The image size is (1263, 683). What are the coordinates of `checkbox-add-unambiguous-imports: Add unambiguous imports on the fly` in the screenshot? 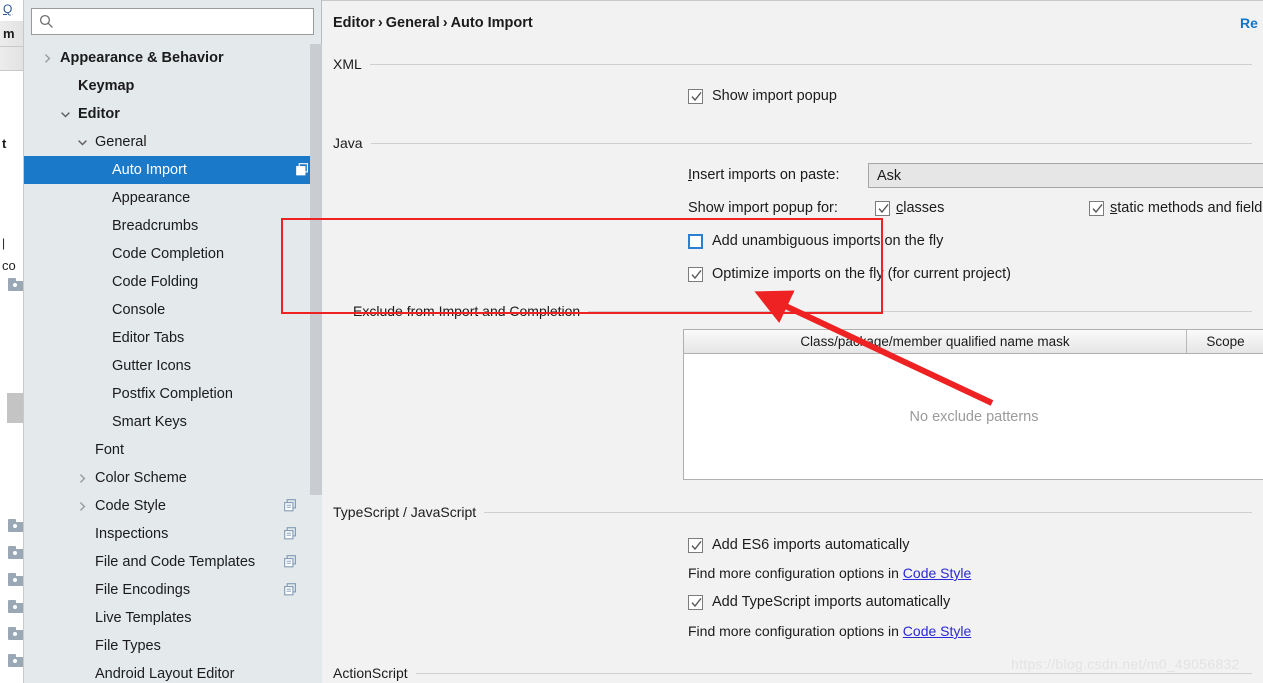 It's located at (815, 241).